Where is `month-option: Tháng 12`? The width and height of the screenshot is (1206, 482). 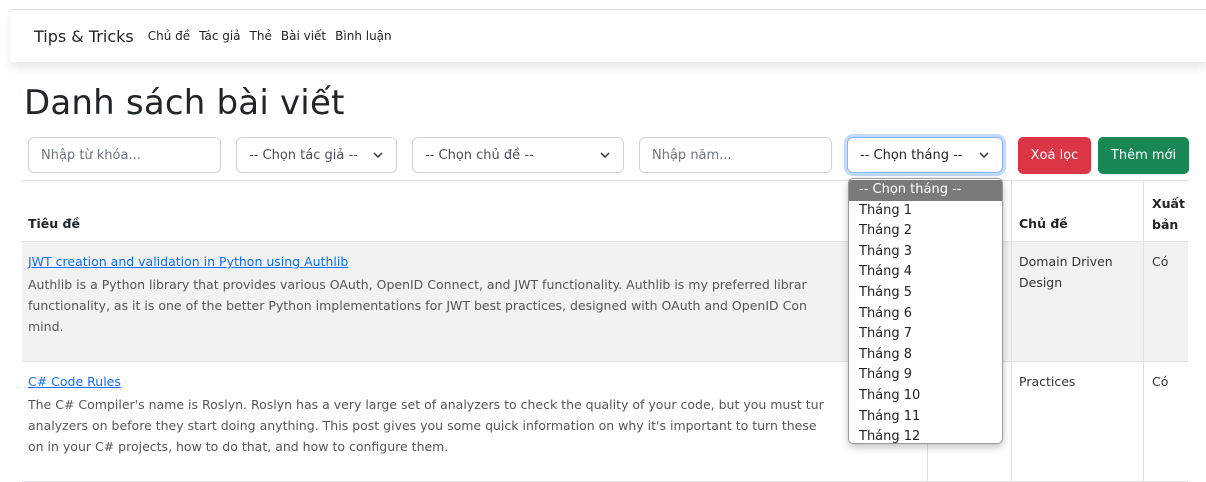 month-option: Tháng 12 is located at coordinates (925, 435).